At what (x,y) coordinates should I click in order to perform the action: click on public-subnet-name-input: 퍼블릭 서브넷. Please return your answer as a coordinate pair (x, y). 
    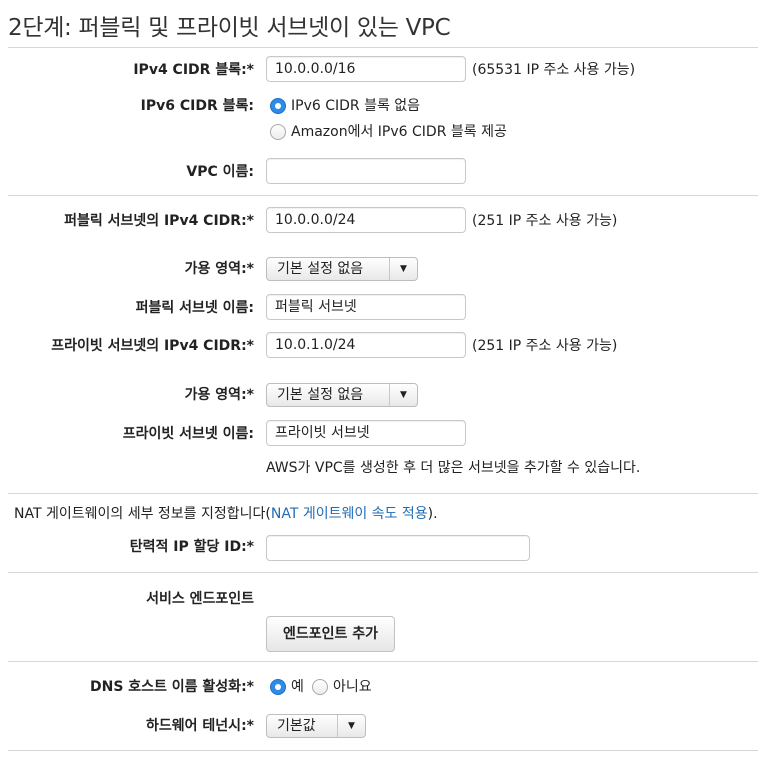
    Looking at the image, I should click on (366, 307).